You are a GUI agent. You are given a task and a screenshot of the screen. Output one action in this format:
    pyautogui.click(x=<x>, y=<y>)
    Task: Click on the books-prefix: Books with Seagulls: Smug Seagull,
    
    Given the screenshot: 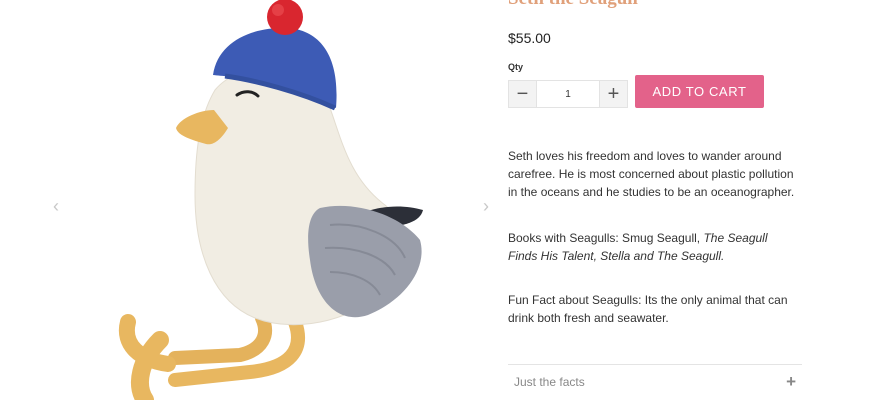 What is the action you would take?
    pyautogui.click(x=606, y=238)
    